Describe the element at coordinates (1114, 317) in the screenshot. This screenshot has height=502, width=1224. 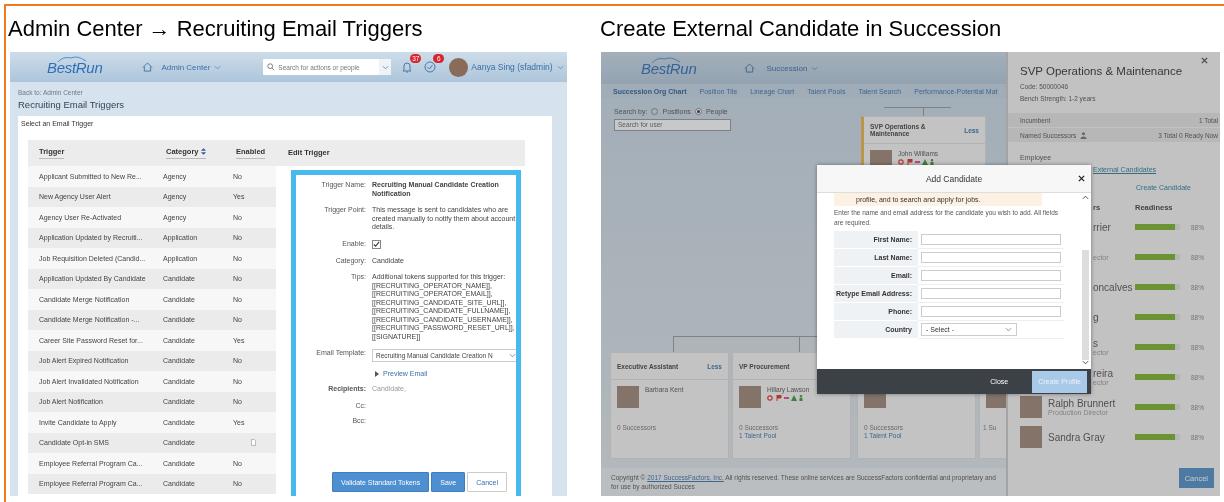
I see `successor-name: g` at that location.